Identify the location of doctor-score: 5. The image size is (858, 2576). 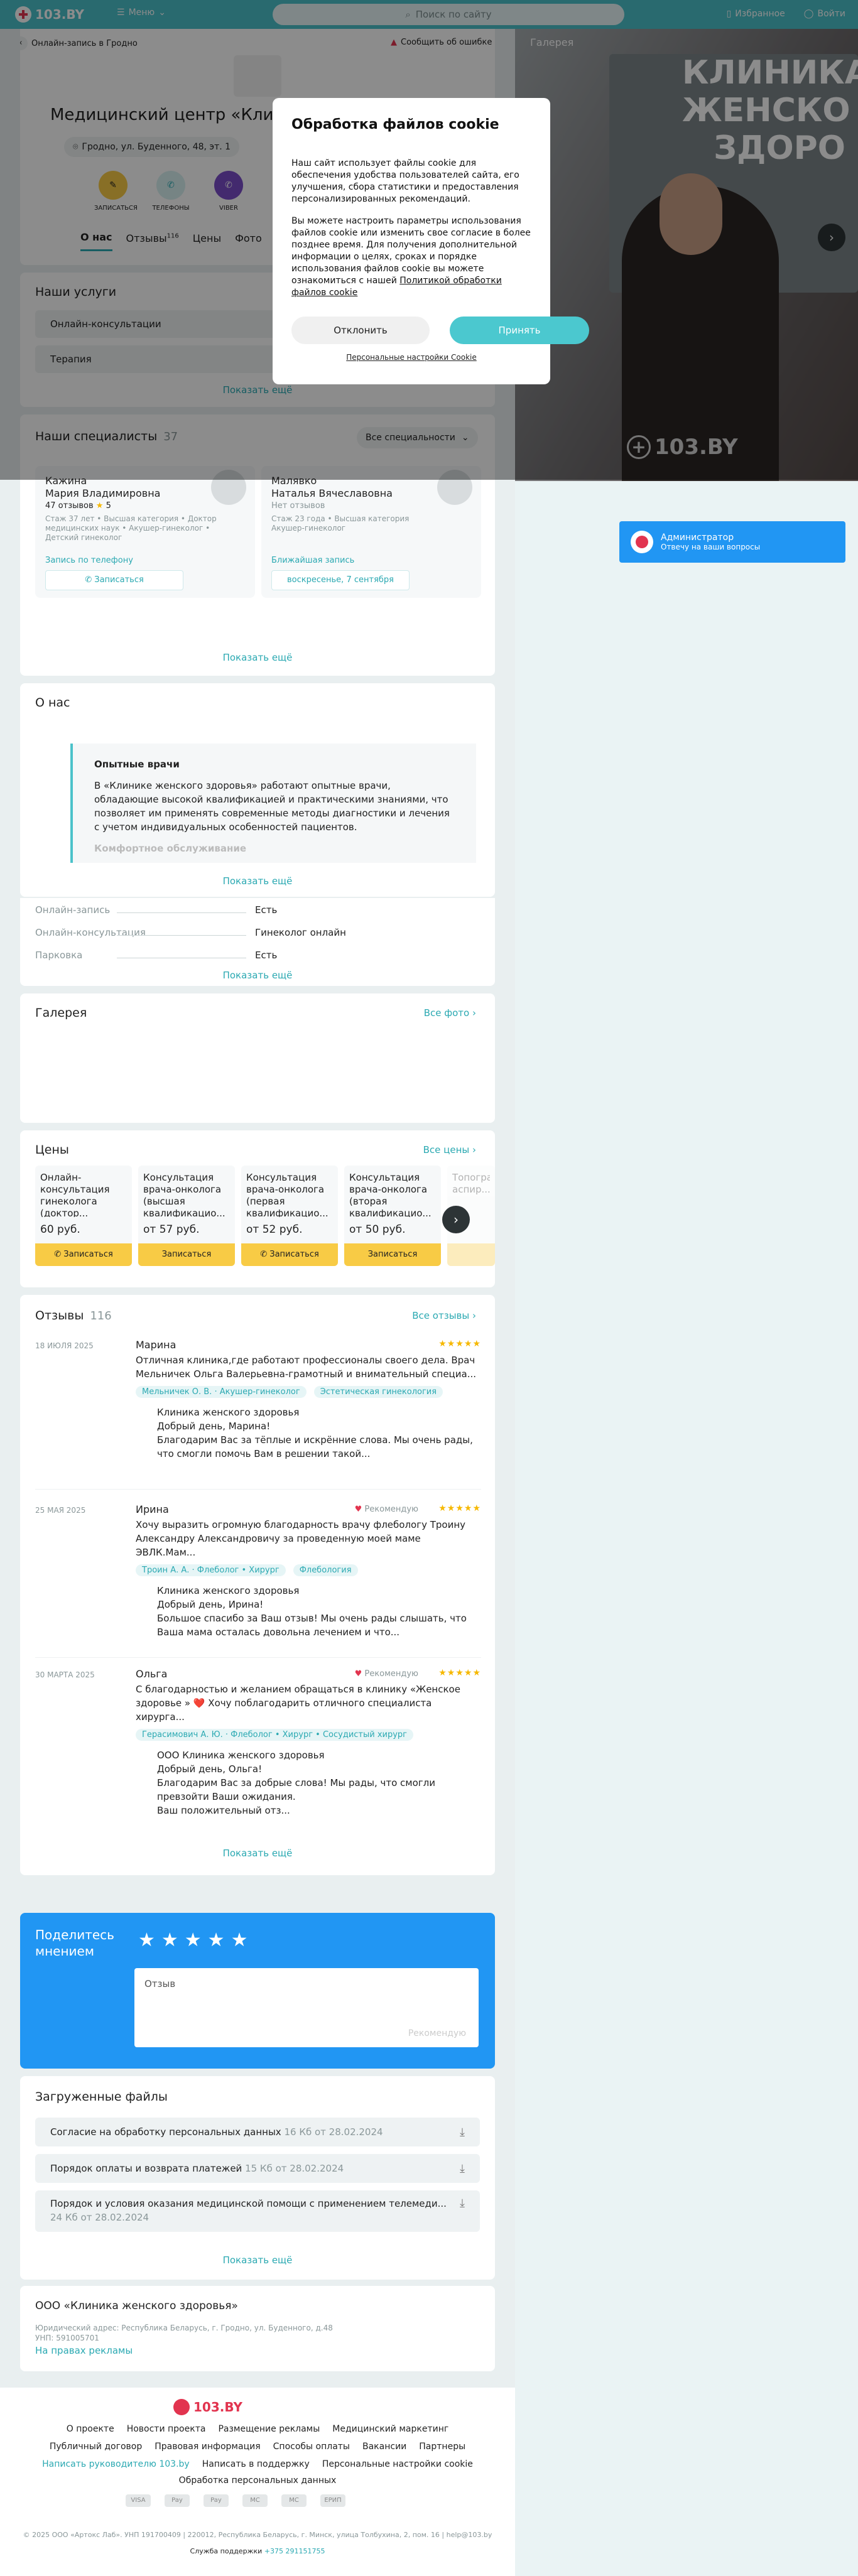
(109, 506).